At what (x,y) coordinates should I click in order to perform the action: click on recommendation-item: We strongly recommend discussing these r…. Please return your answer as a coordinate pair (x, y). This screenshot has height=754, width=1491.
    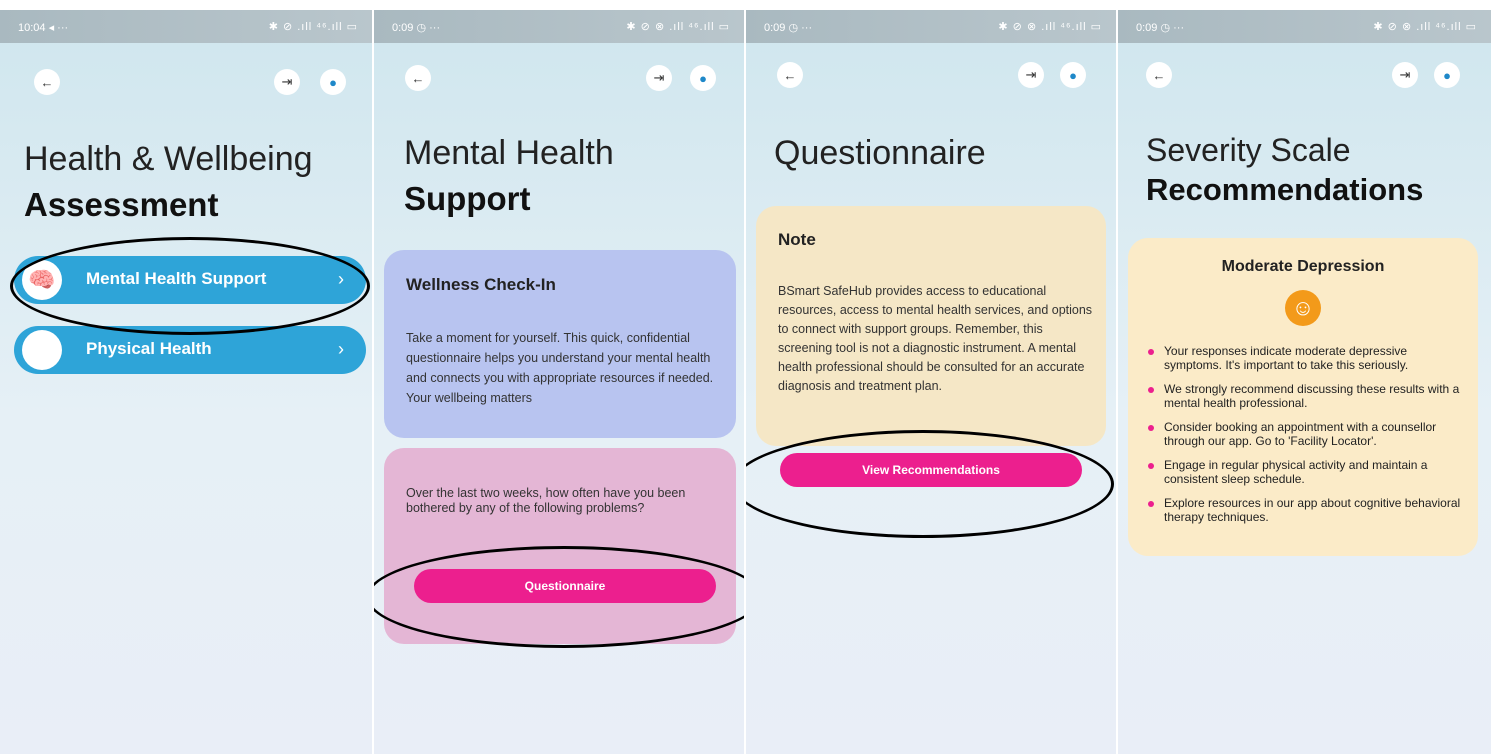
    Looking at the image, I should click on (1307, 396).